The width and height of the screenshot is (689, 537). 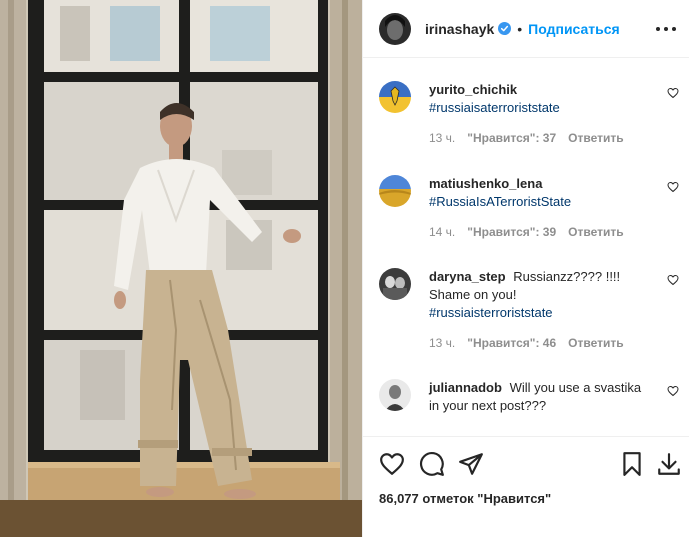 What do you see at coordinates (442, 232) in the screenshot?
I see `comment-time: 14 ч.` at bounding box center [442, 232].